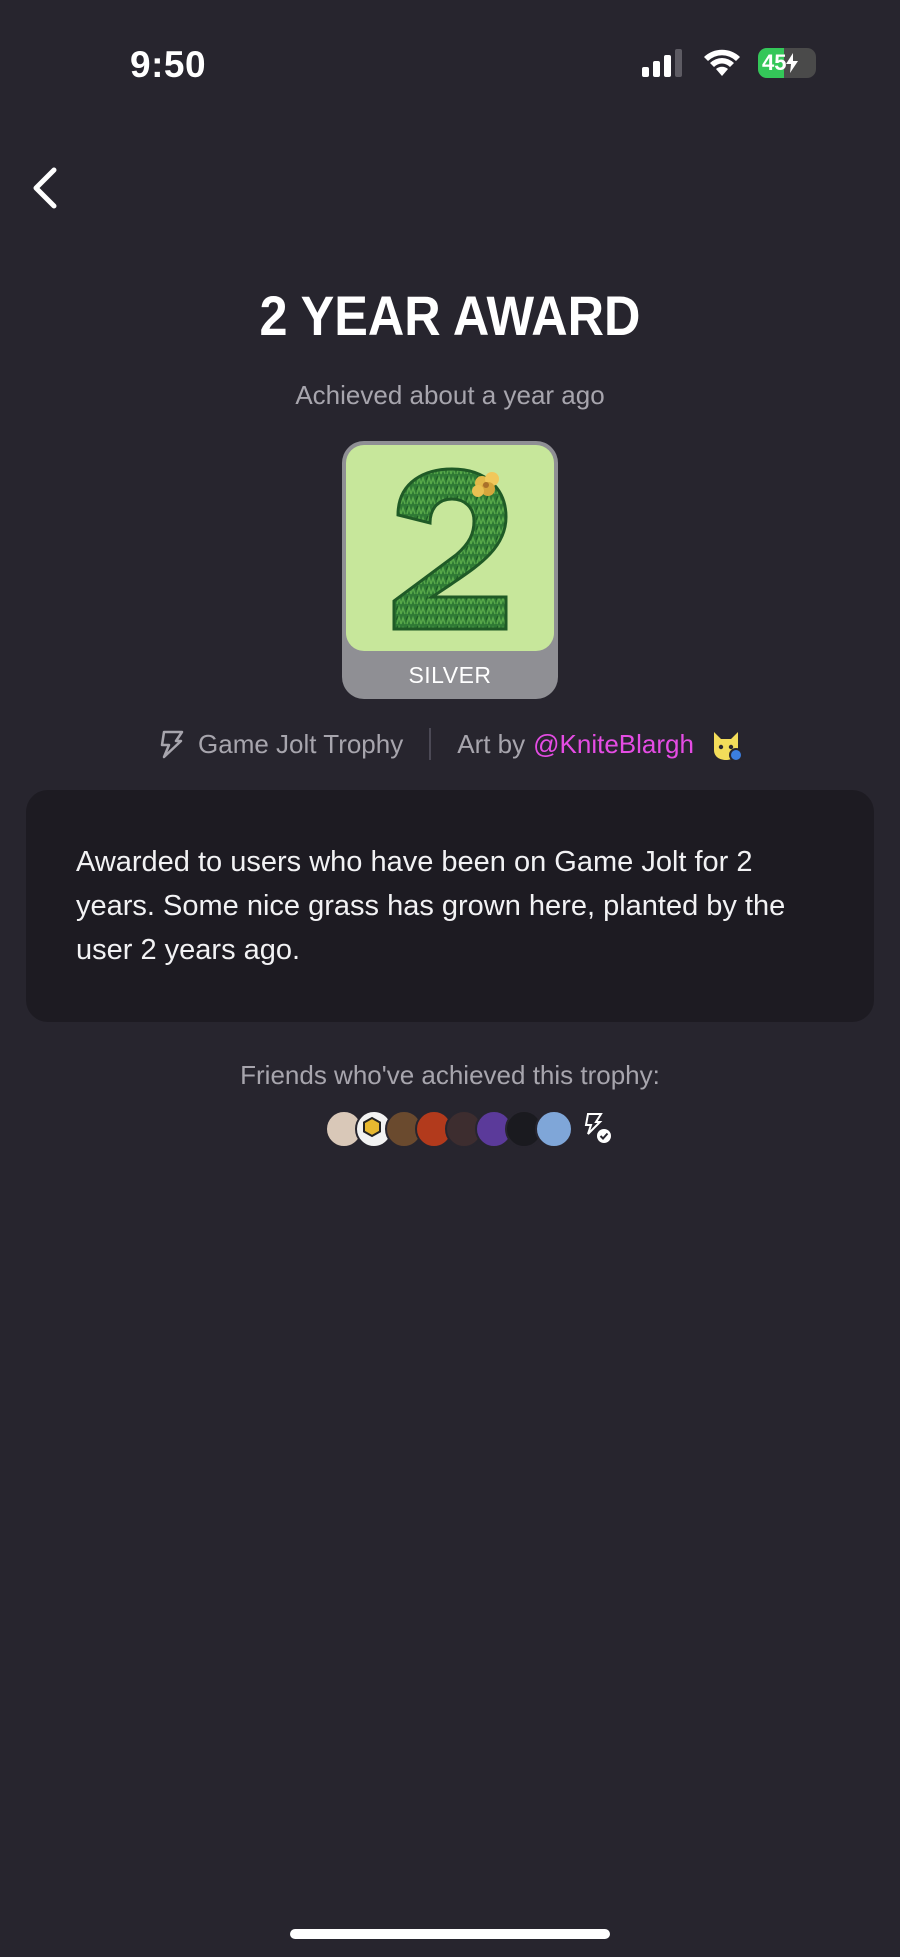  I want to click on trophy-image, so click(450, 548).